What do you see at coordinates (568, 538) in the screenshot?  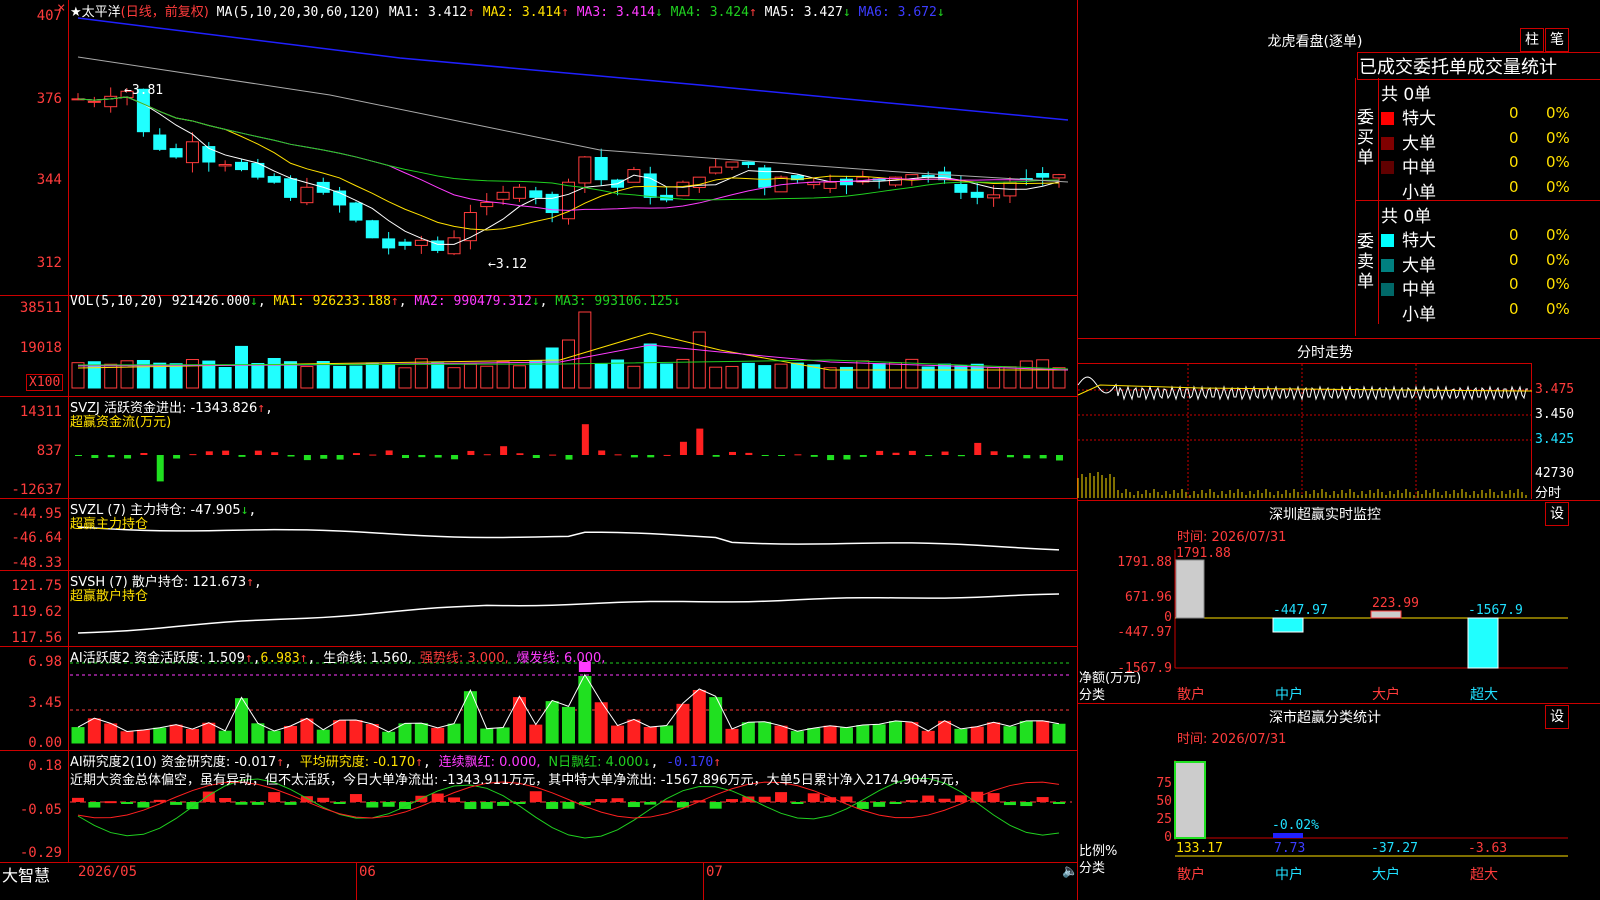 I see `svzl-line` at bounding box center [568, 538].